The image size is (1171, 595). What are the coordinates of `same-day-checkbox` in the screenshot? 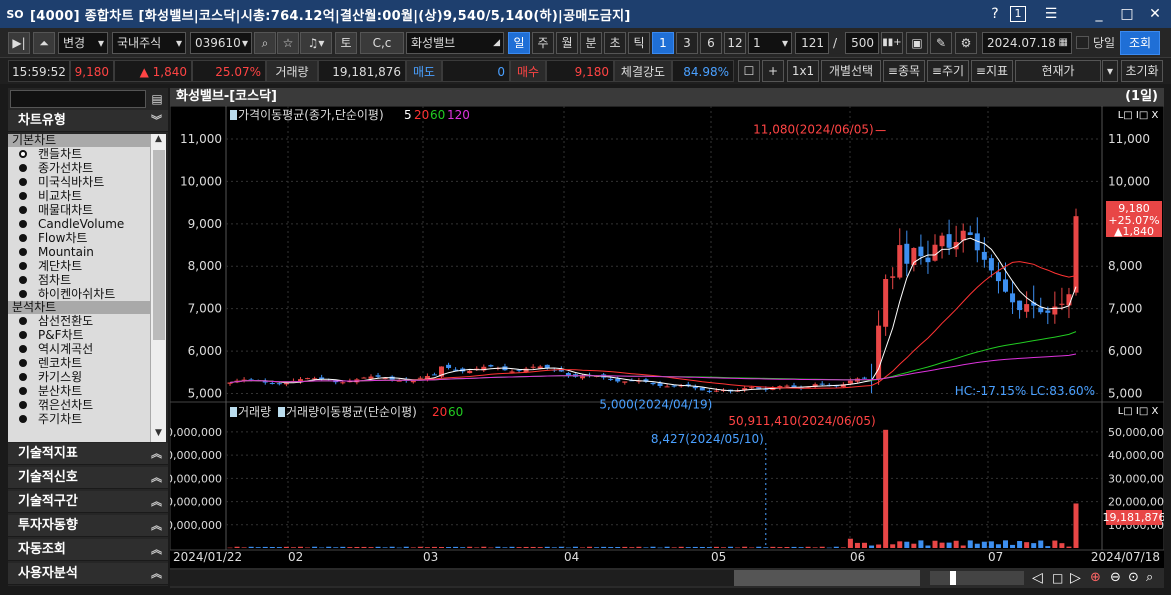 It's located at (1082, 42).